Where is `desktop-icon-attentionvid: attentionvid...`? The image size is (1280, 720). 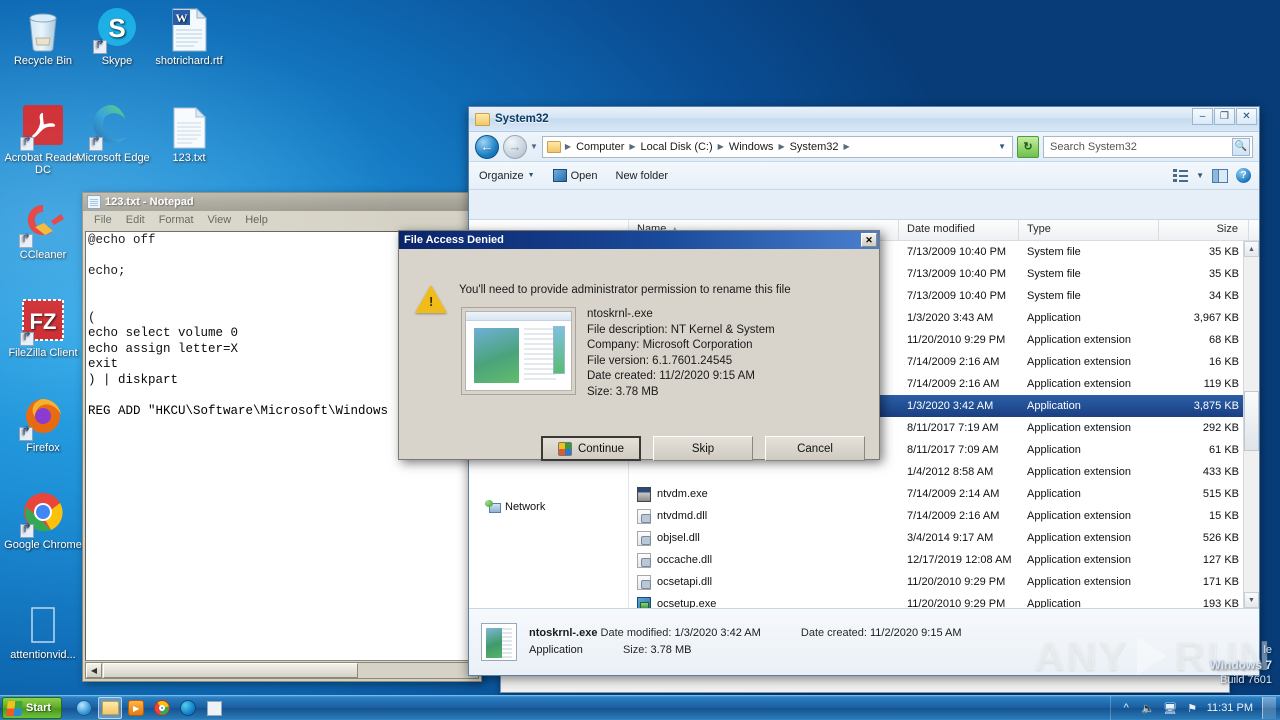
desktop-icon-attentionvid: attentionvid... is located at coordinates (43, 630).